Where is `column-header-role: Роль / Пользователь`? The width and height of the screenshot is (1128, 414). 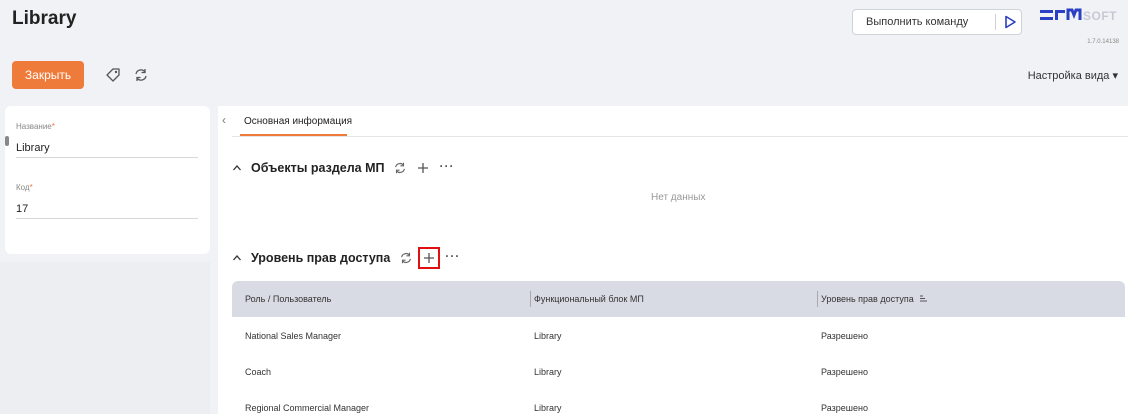 column-header-role: Роль / Пользователь is located at coordinates (288, 299).